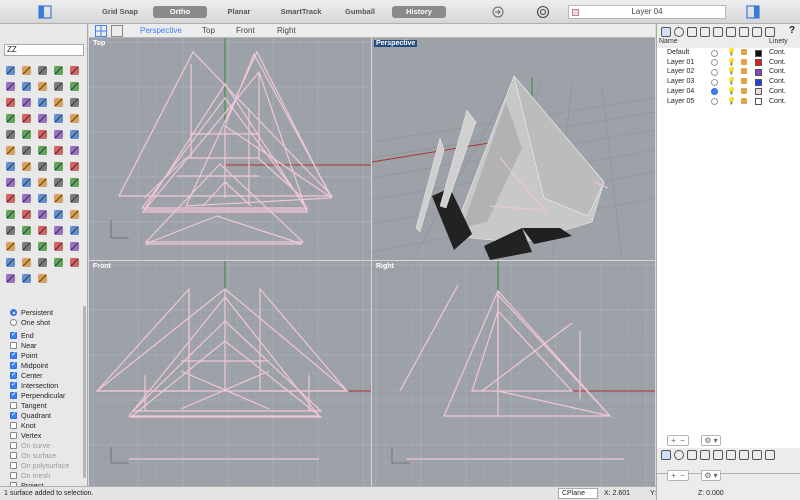 The image size is (800, 500). Describe the element at coordinates (385, 266) in the screenshot. I see `viewport-title-right: Right` at that location.